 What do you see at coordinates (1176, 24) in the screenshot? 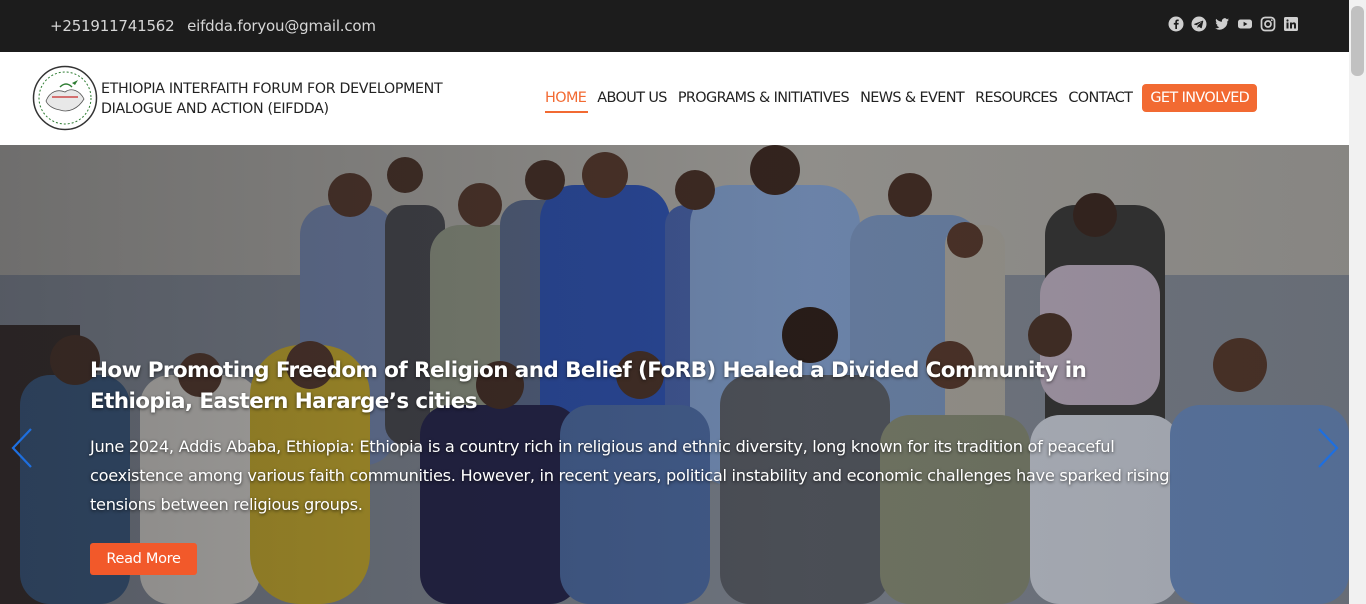
I see `facebook-icon` at bounding box center [1176, 24].